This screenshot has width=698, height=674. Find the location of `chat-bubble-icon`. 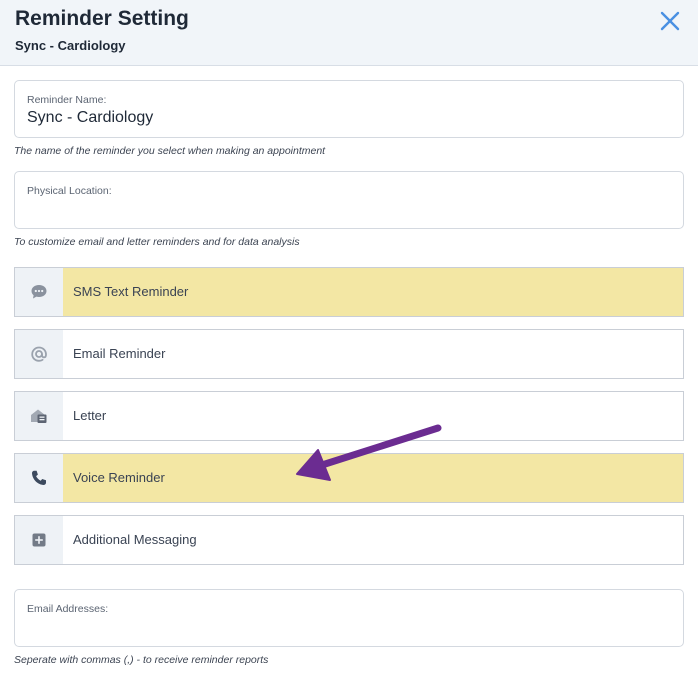

chat-bubble-icon is located at coordinates (39, 292).